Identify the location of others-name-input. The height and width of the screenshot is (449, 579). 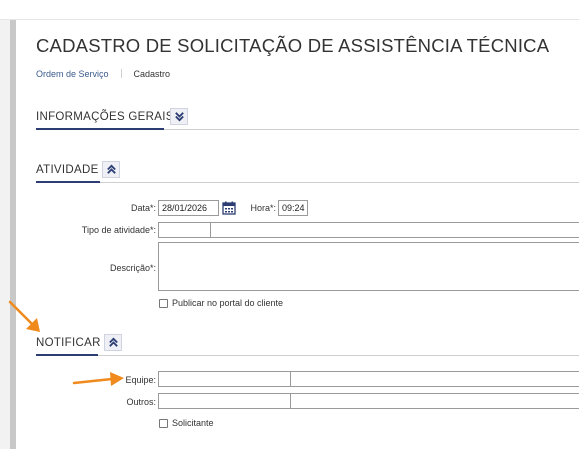
(434, 401).